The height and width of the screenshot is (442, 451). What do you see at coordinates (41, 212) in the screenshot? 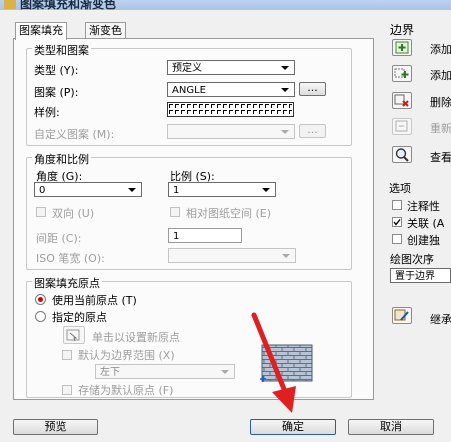
I see `double-checkbox` at bounding box center [41, 212].